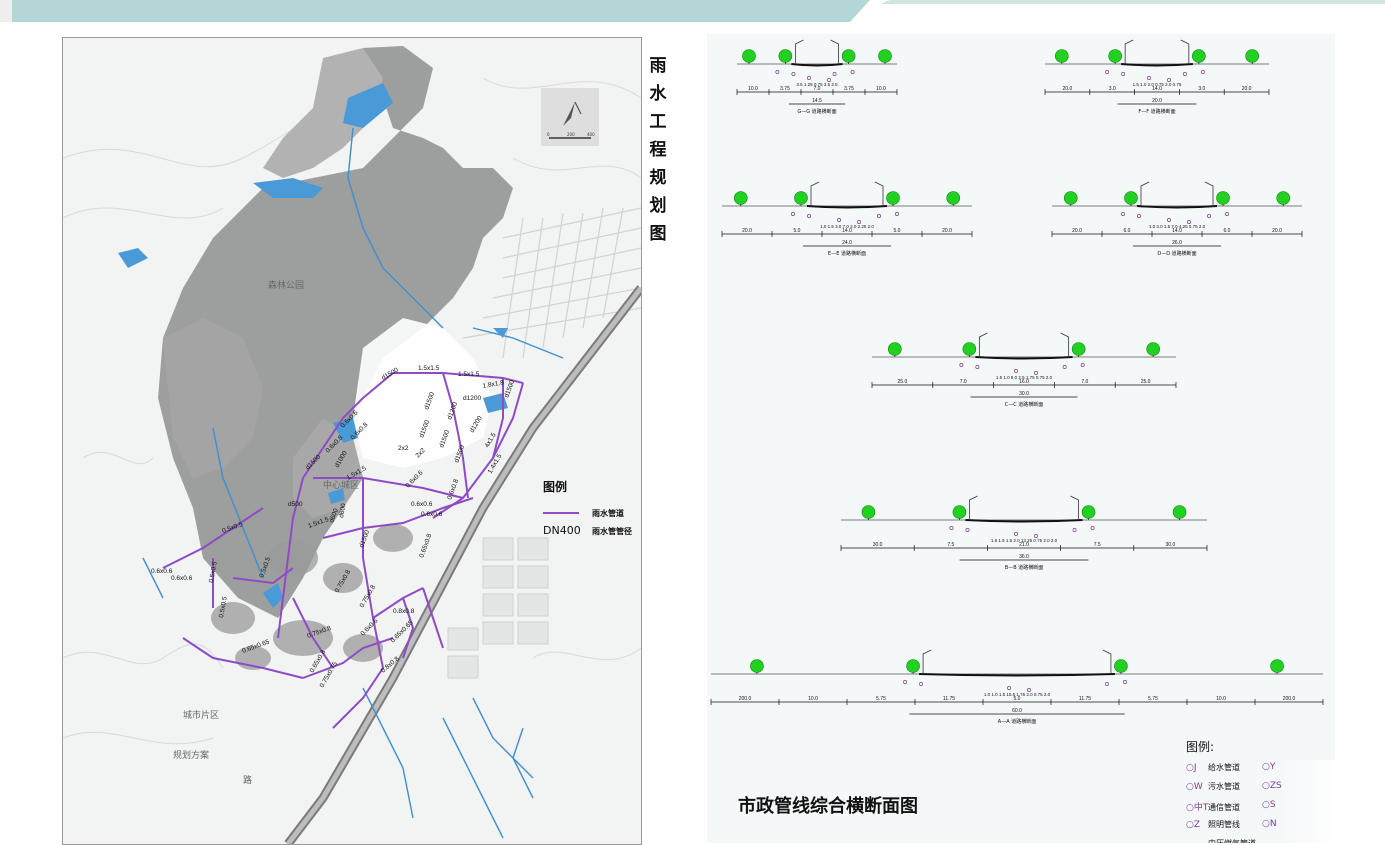  Describe the element at coordinates (1017, 721) in the screenshot. I see `section-label: A—A 道路横断面` at that location.